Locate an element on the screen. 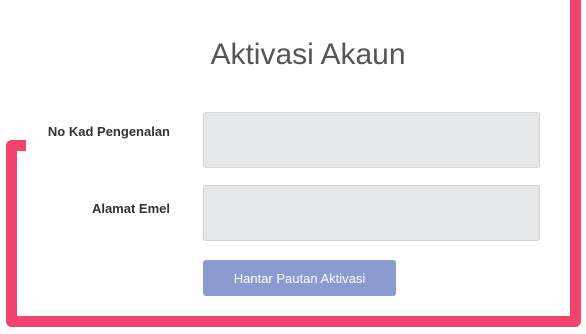  frame-border-right is located at coordinates (575, 163).